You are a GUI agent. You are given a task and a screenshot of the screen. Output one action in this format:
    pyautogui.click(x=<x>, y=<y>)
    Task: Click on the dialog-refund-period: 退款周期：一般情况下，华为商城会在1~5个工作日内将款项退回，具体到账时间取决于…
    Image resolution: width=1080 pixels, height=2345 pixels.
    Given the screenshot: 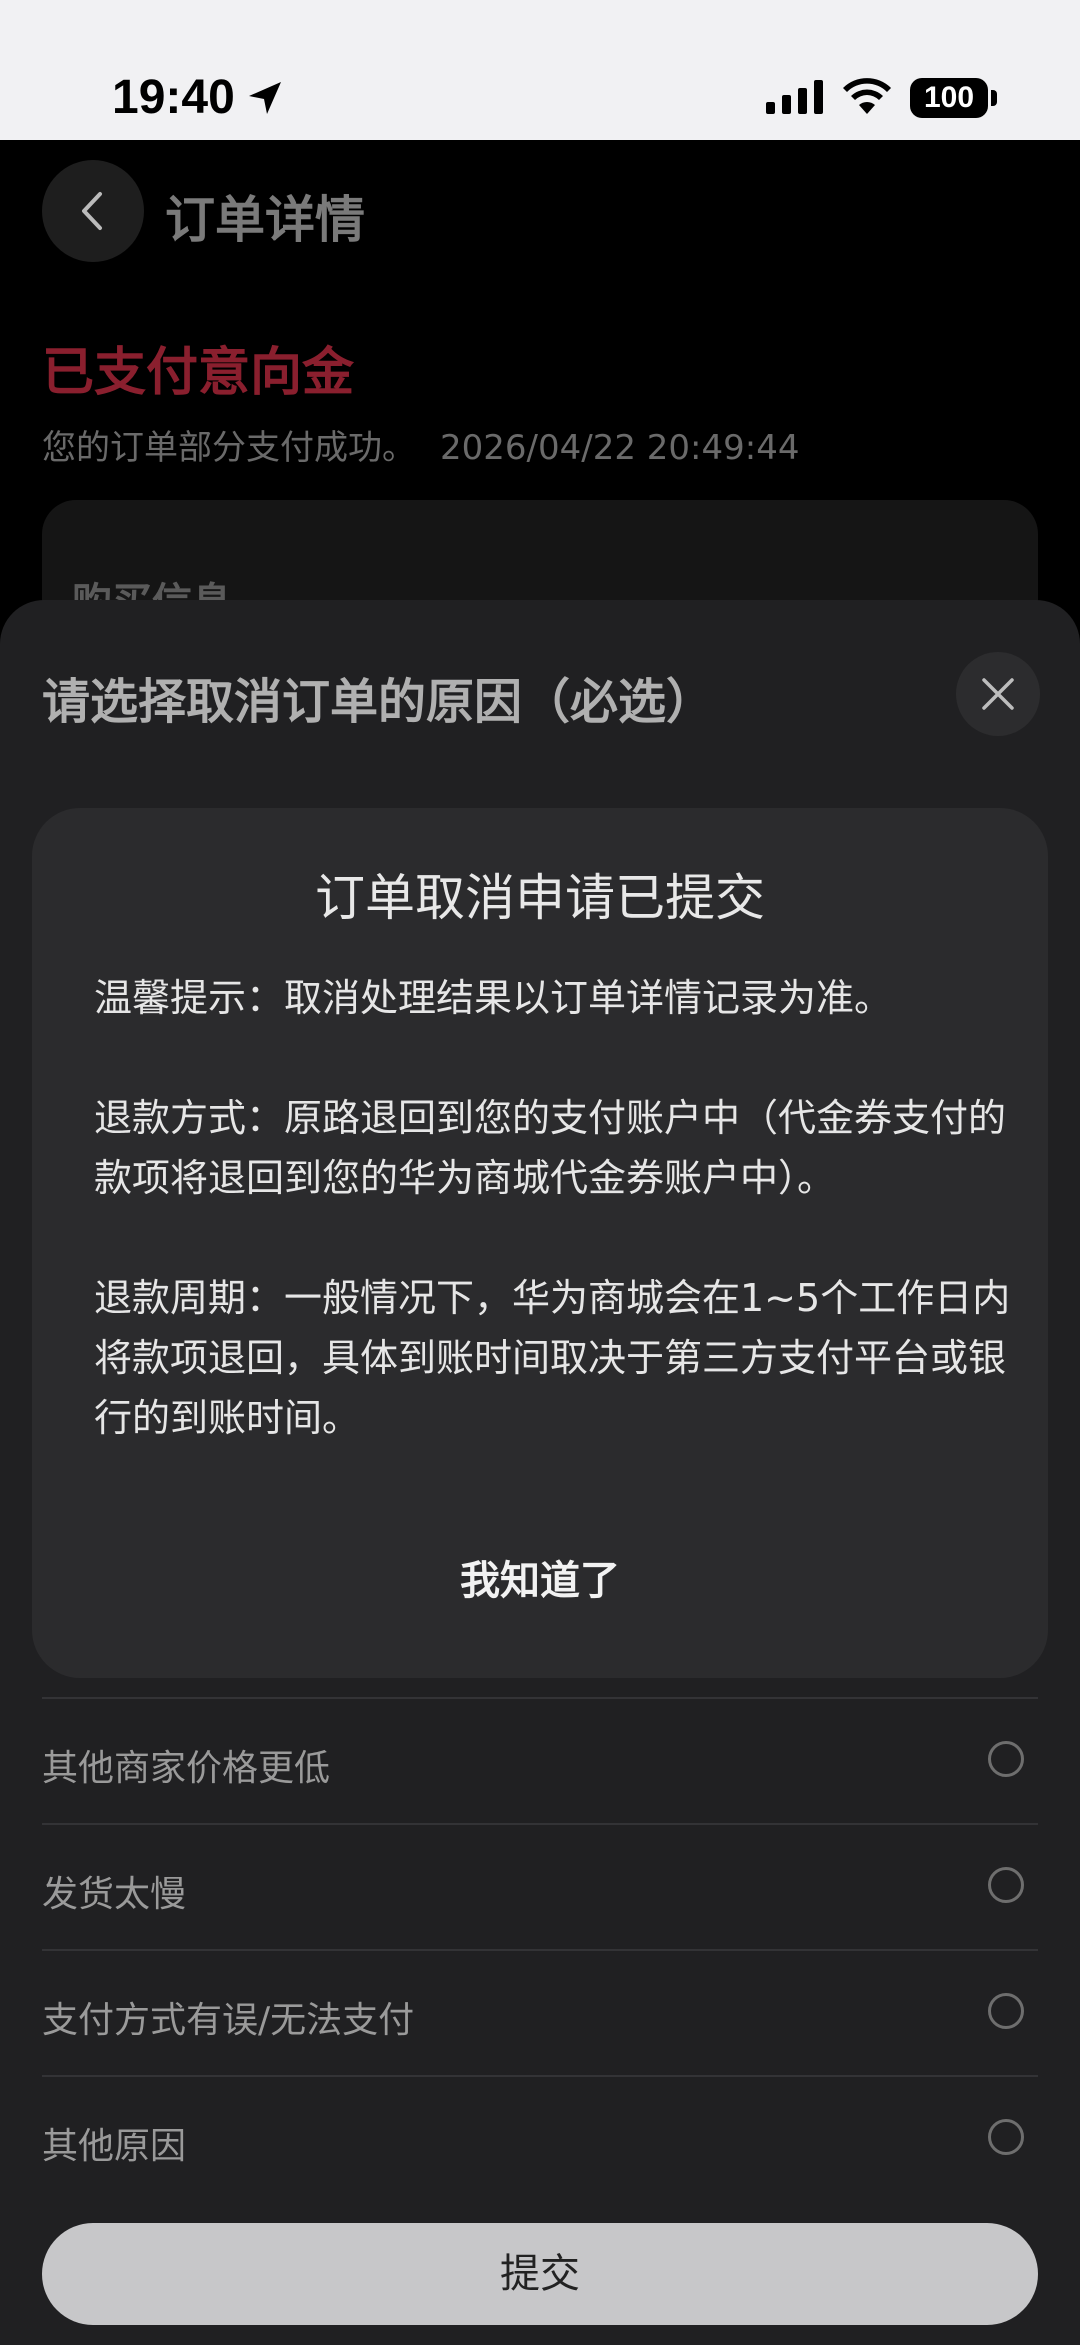 What is the action you would take?
    pyautogui.click(x=552, y=1358)
    